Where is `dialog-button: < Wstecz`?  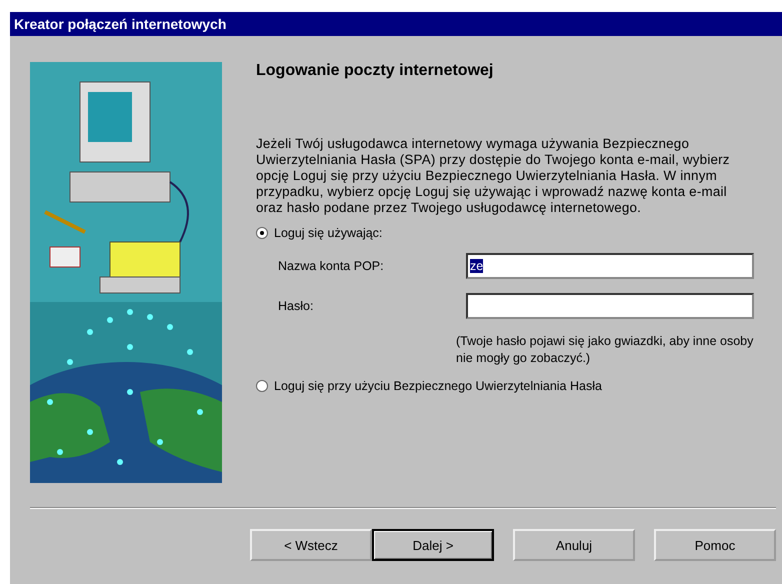
dialog-button: < Wstecz is located at coordinates (311, 545).